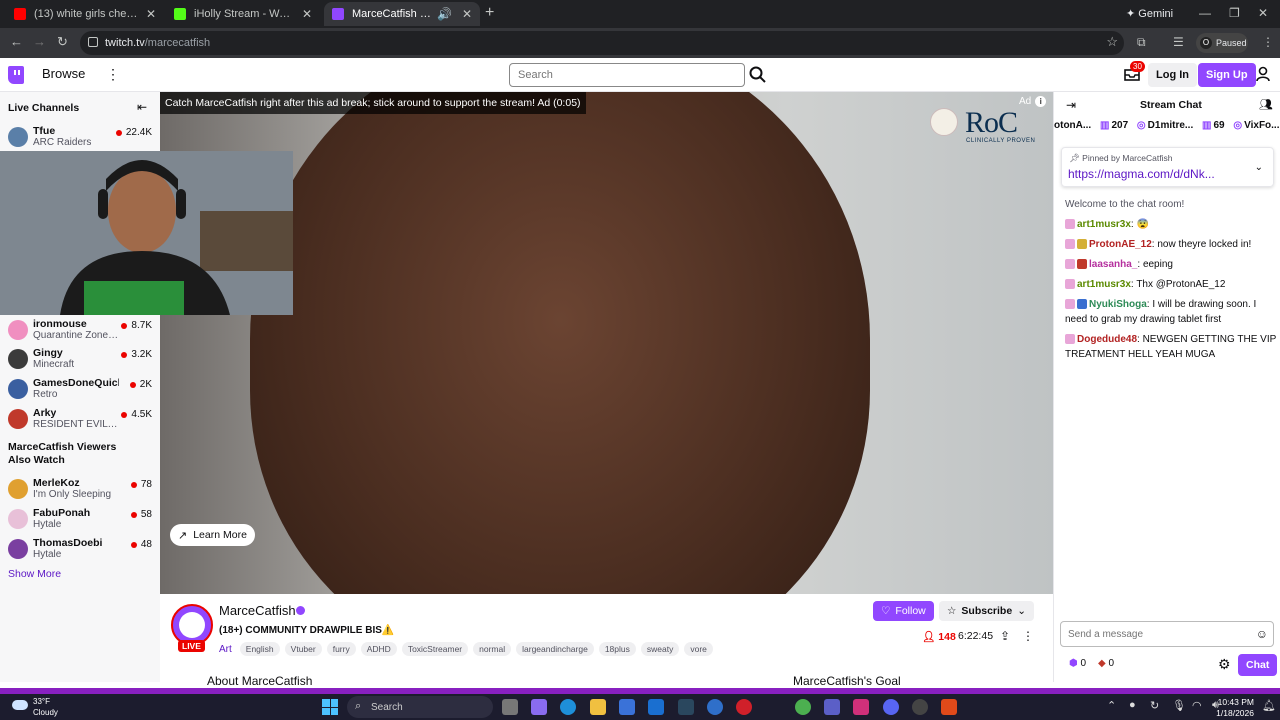  Describe the element at coordinates (1033, 101) in the screenshot. I see `ad-label: Ad i` at that location.